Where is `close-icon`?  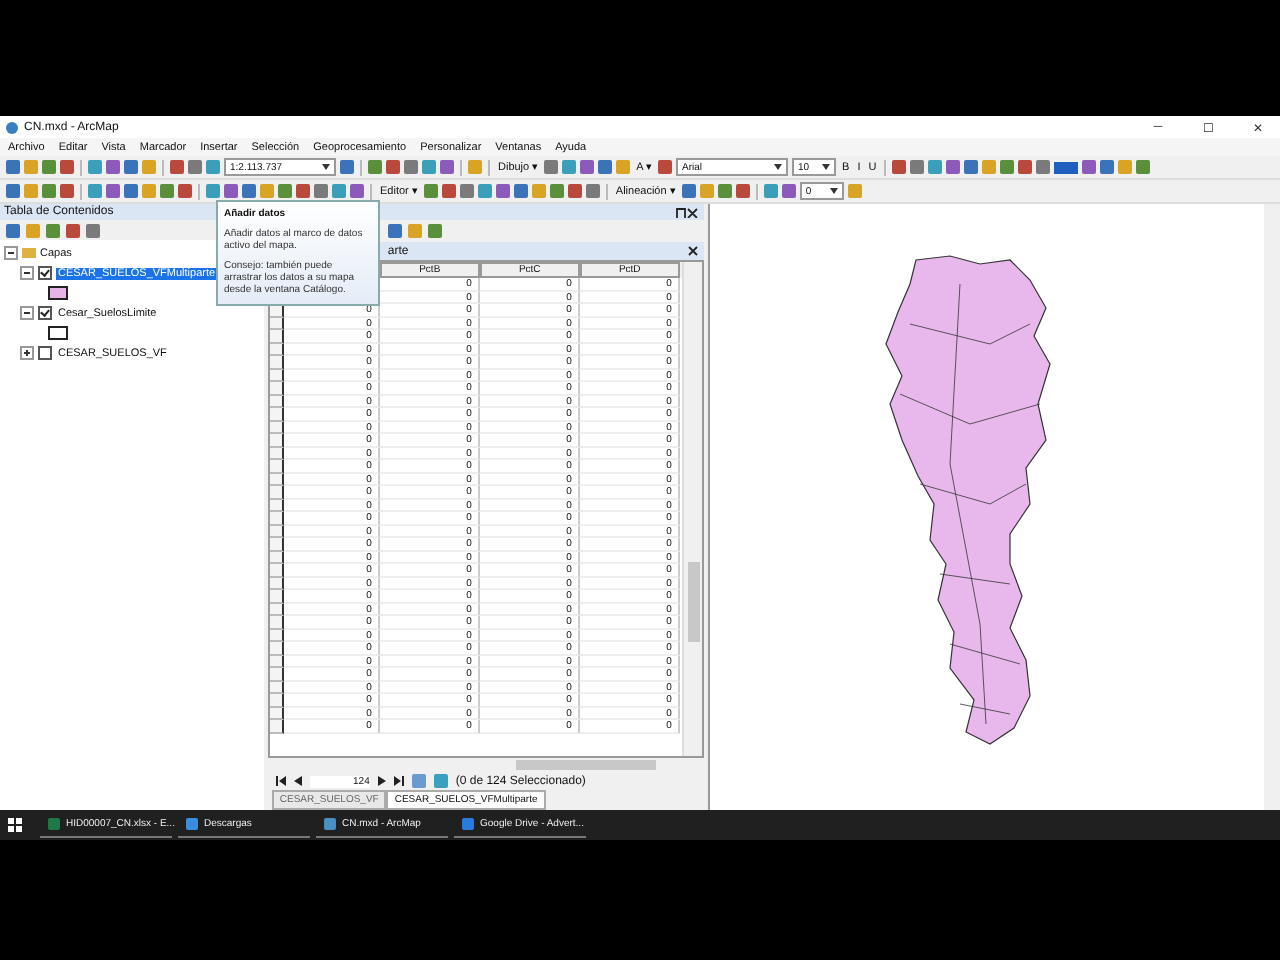
close-icon is located at coordinates (693, 251).